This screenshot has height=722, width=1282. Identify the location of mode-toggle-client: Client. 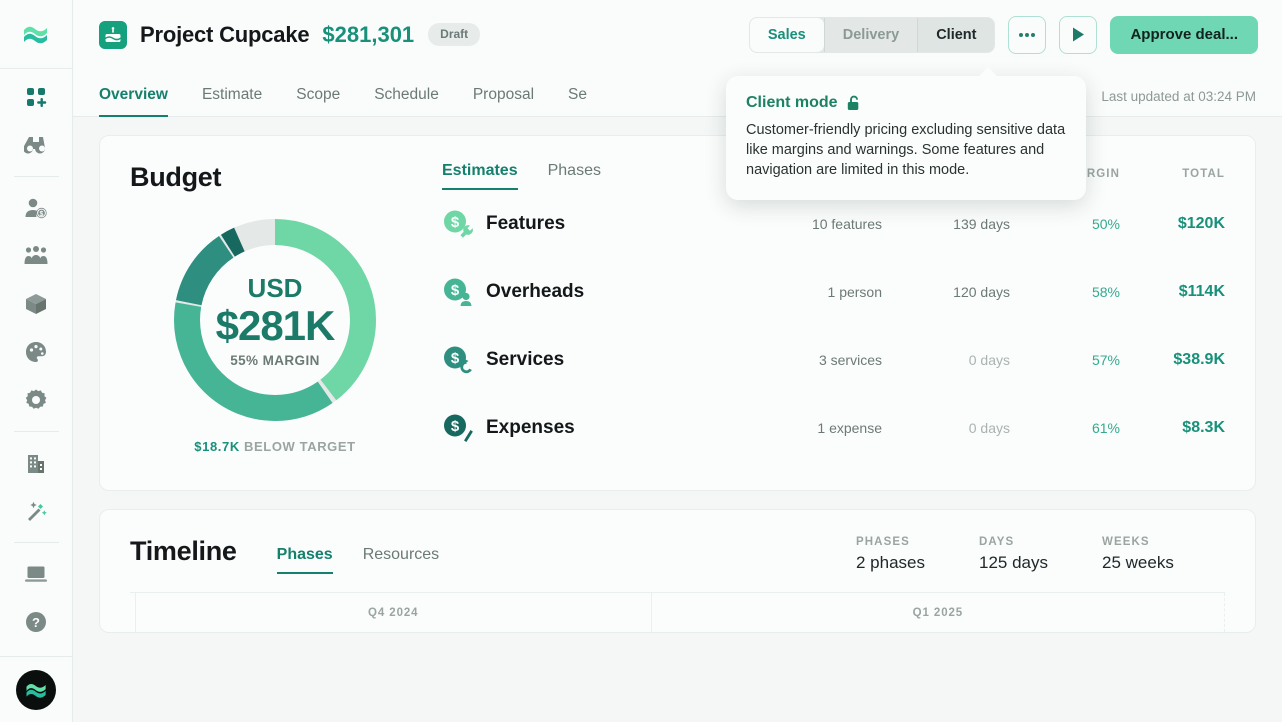
(956, 34).